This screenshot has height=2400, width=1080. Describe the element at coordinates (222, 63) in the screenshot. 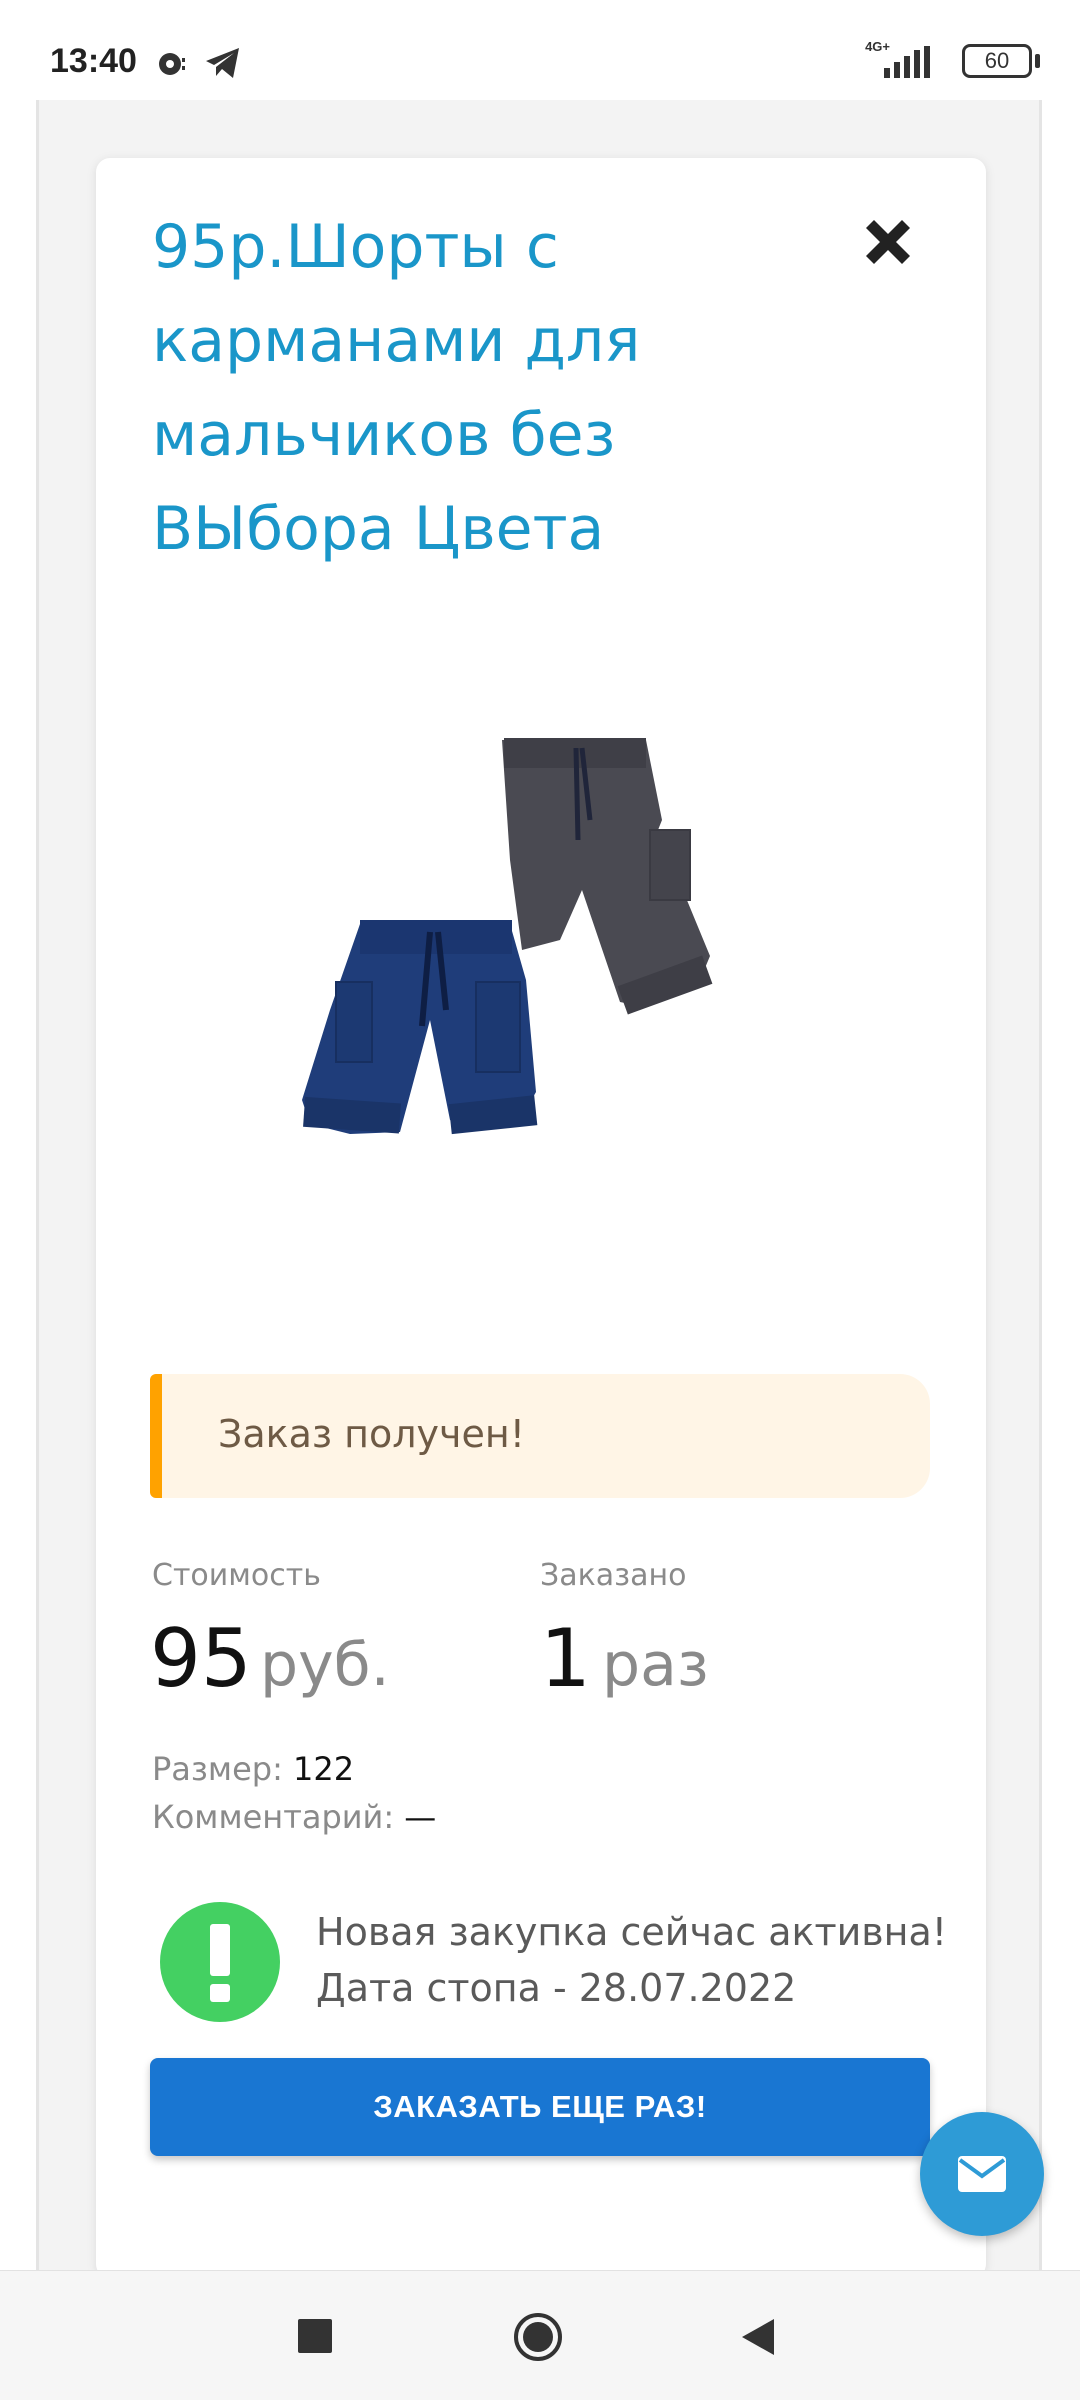

I see `telegram-icon` at that location.